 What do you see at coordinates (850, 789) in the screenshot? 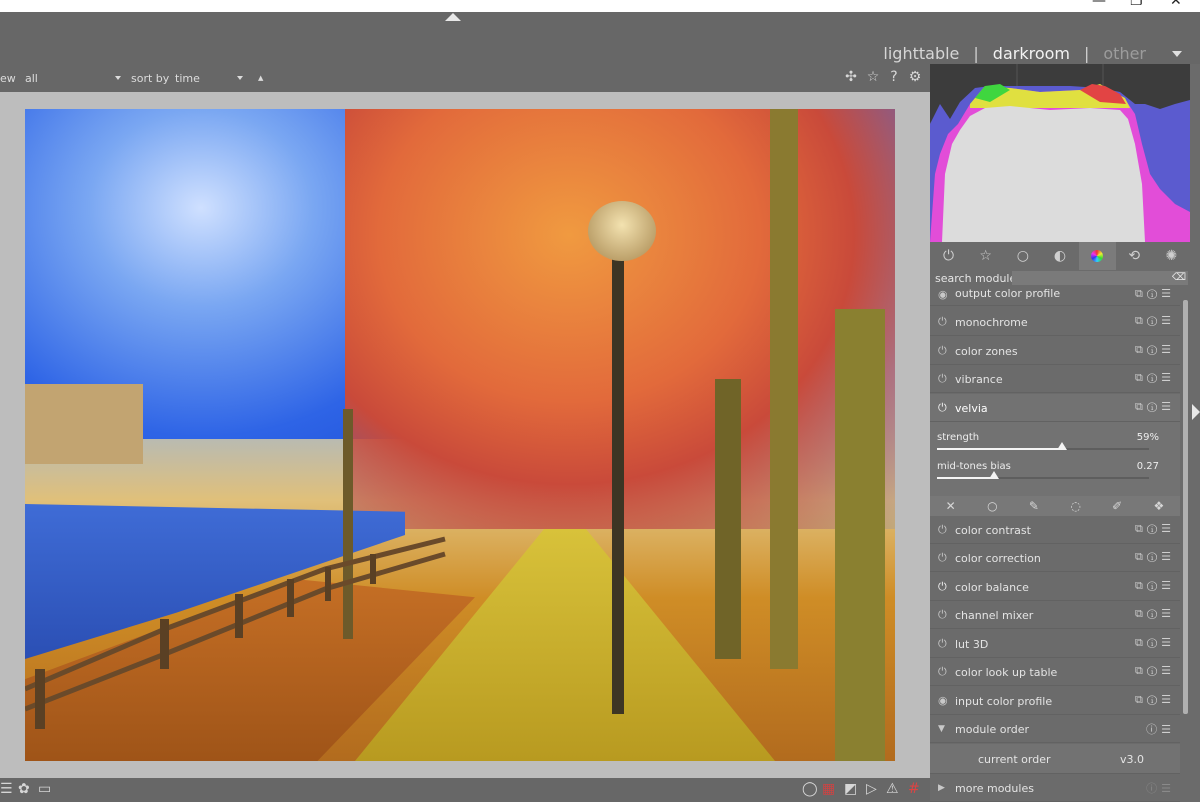
I see `overexposed-icon: ◩` at bounding box center [850, 789].